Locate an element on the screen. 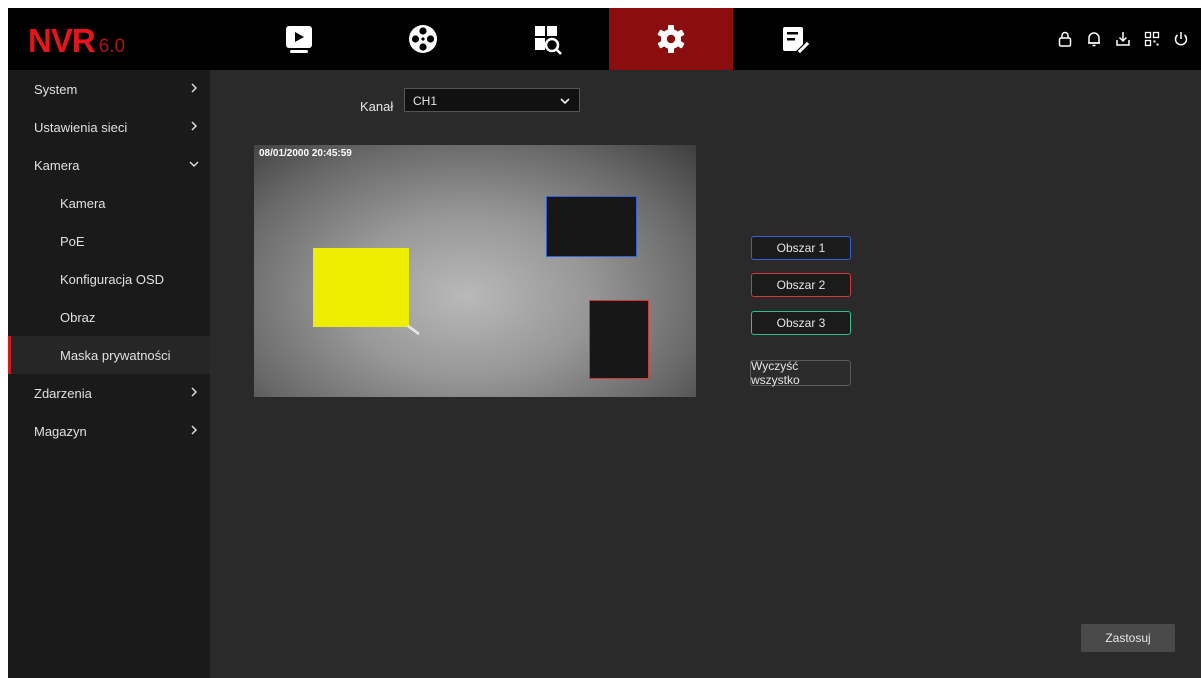  area-2-button: Obszar 2 is located at coordinates (801, 285).